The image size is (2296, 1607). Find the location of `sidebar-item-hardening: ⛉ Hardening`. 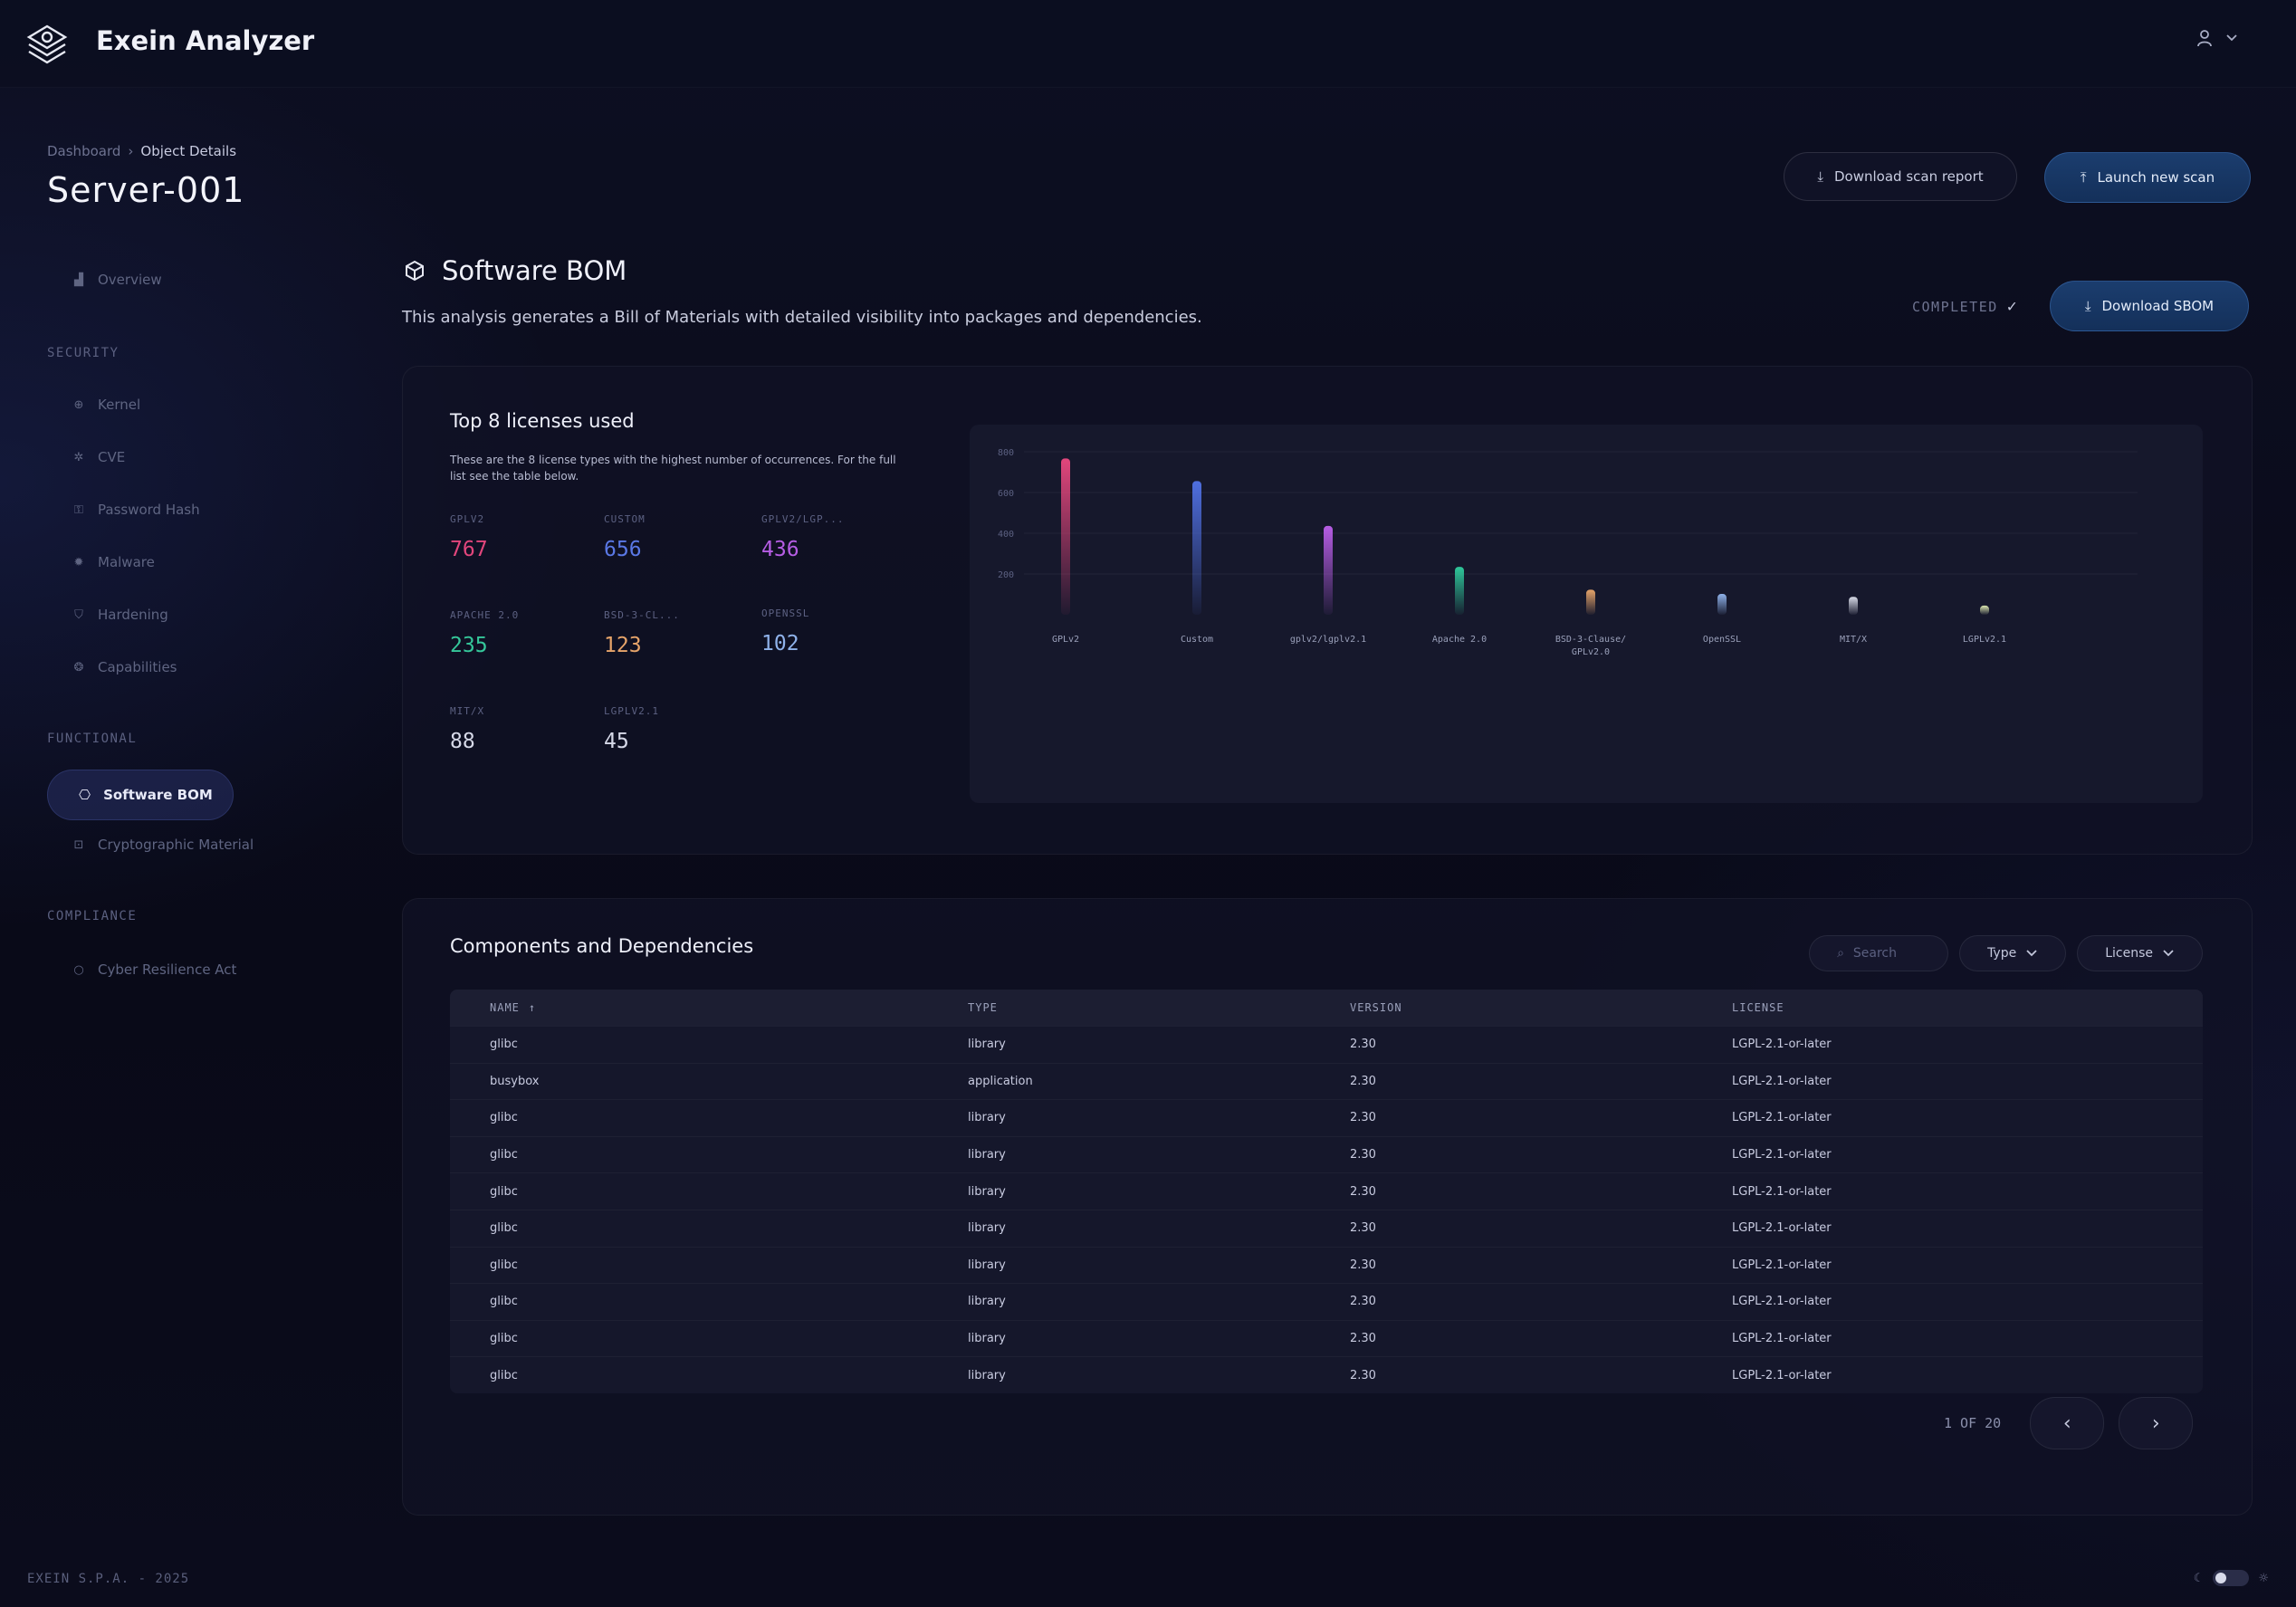

sidebar-item-hardening: ⛉ Hardening is located at coordinates (120, 615).